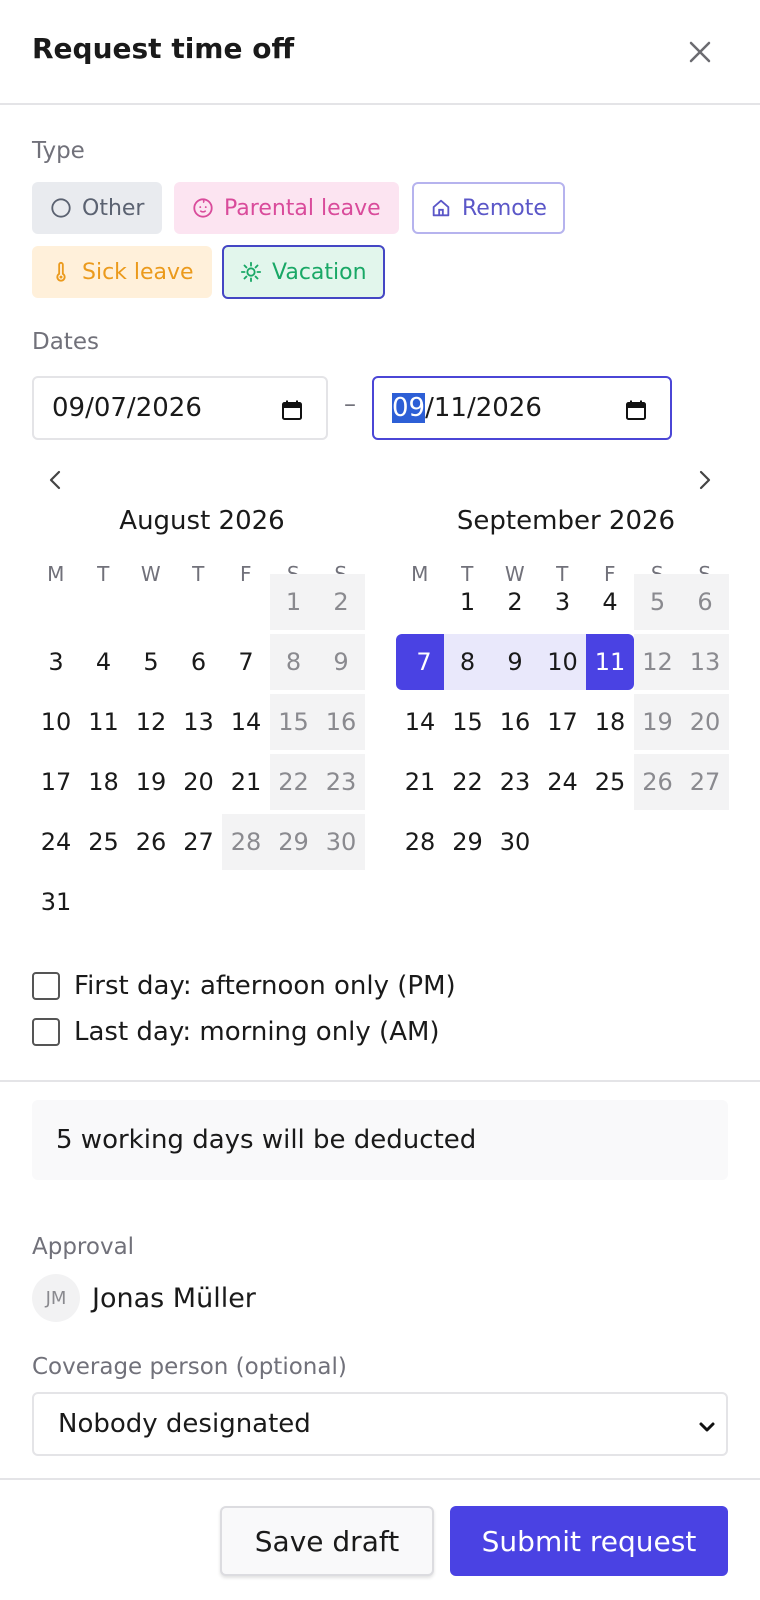 This screenshot has height=1600, width=760. What do you see at coordinates (409, 408) in the screenshot?
I see `end-date-month-segment: 09` at bounding box center [409, 408].